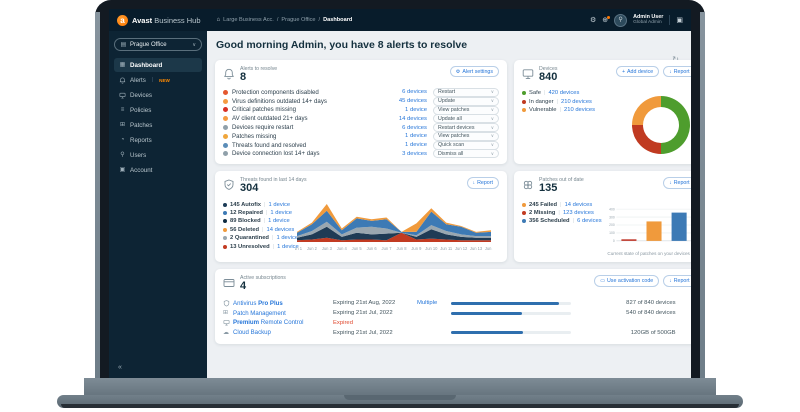  I want to click on help-book-icon: ▣, so click(679, 20).